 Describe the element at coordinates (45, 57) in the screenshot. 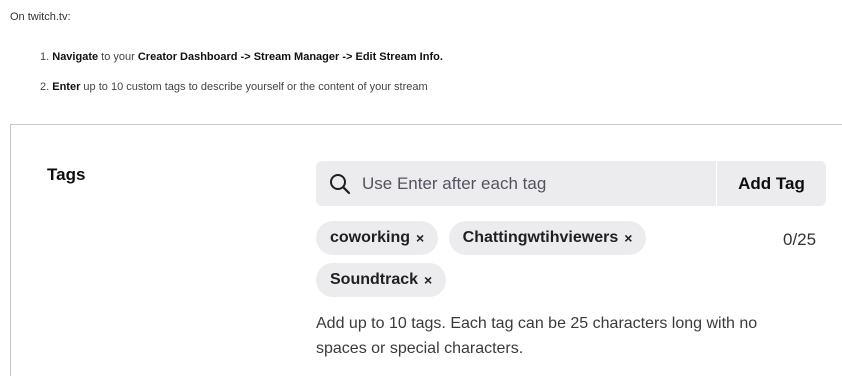

I see `step-number: 1.` at that location.